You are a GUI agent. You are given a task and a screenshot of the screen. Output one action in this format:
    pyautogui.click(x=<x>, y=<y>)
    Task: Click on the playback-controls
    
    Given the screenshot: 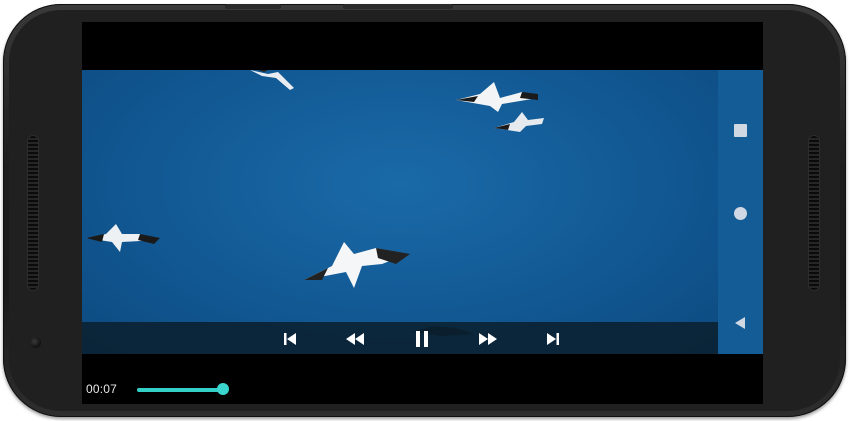 What is the action you would take?
    pyautogui.click(x=400, y=338)
    